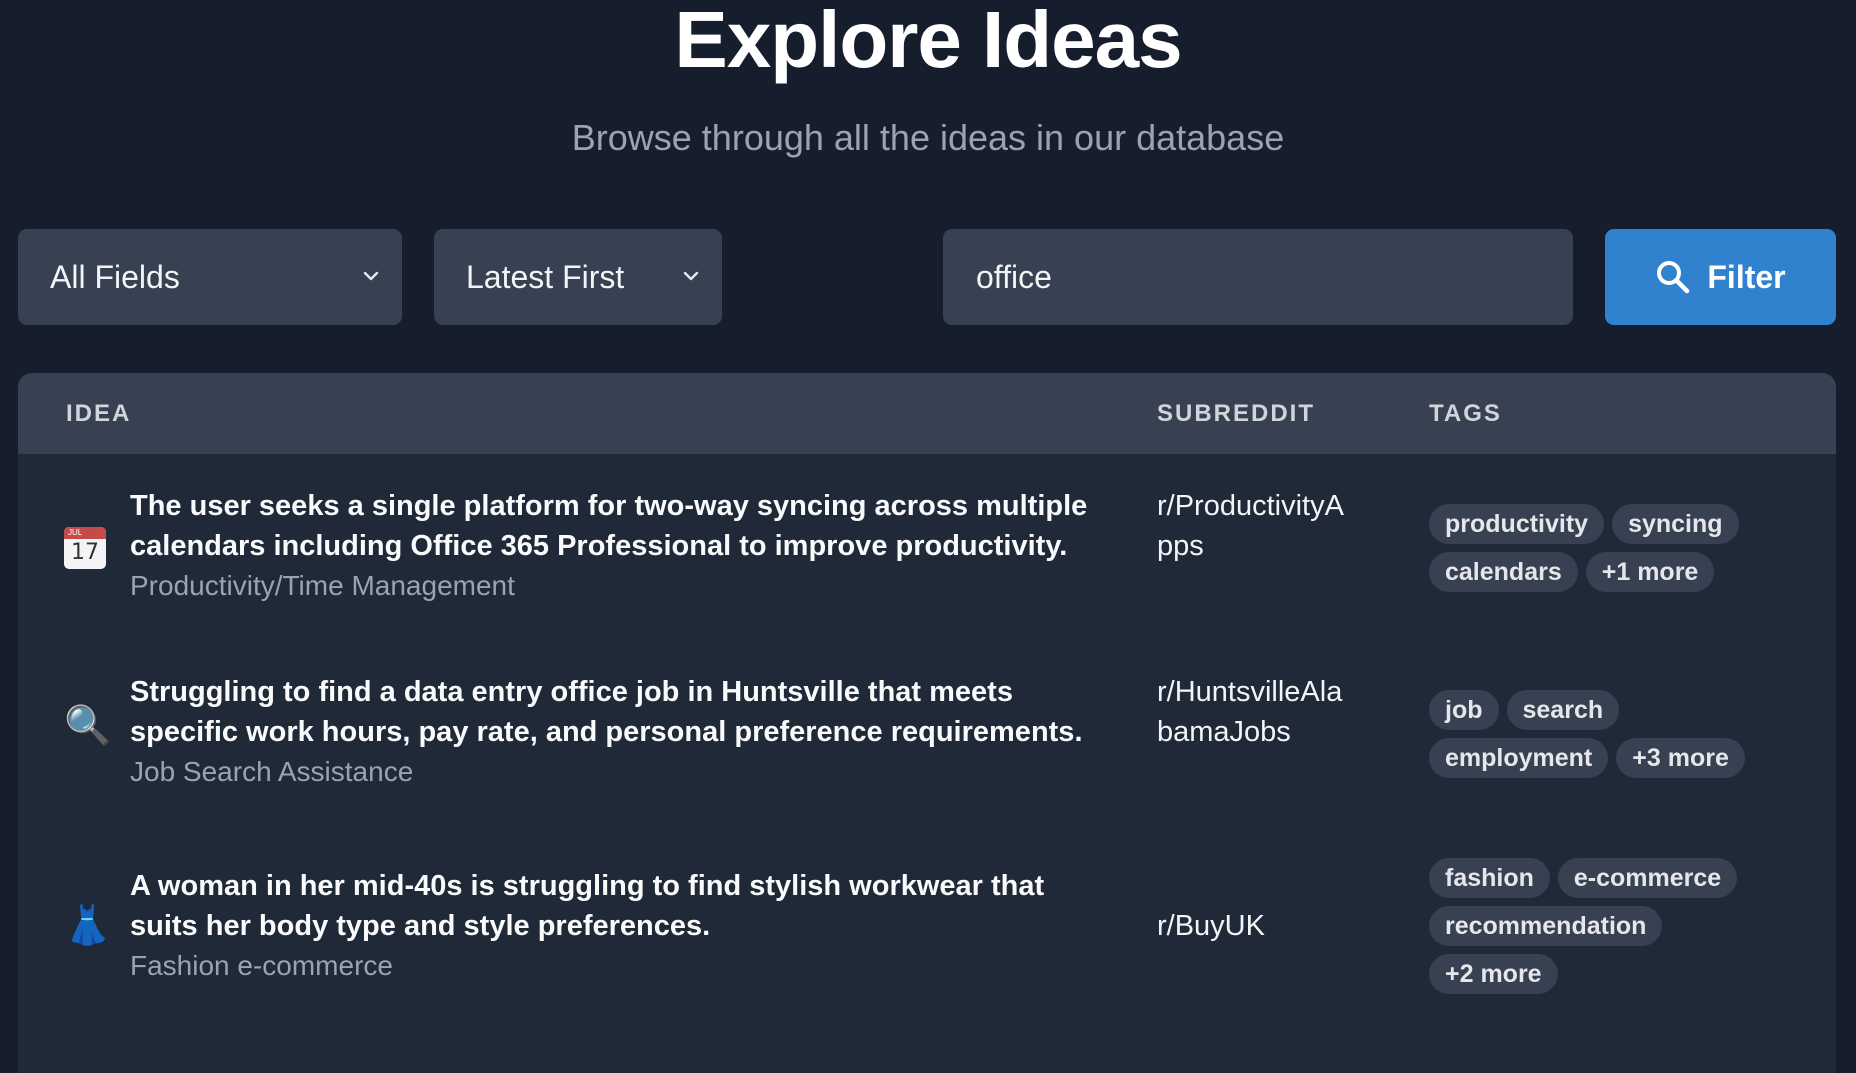  What do you see at coordinates (322, 585) in the screenshot?
I see `idea-category: Productivity/Time Management` at bounding box center [322, 585].